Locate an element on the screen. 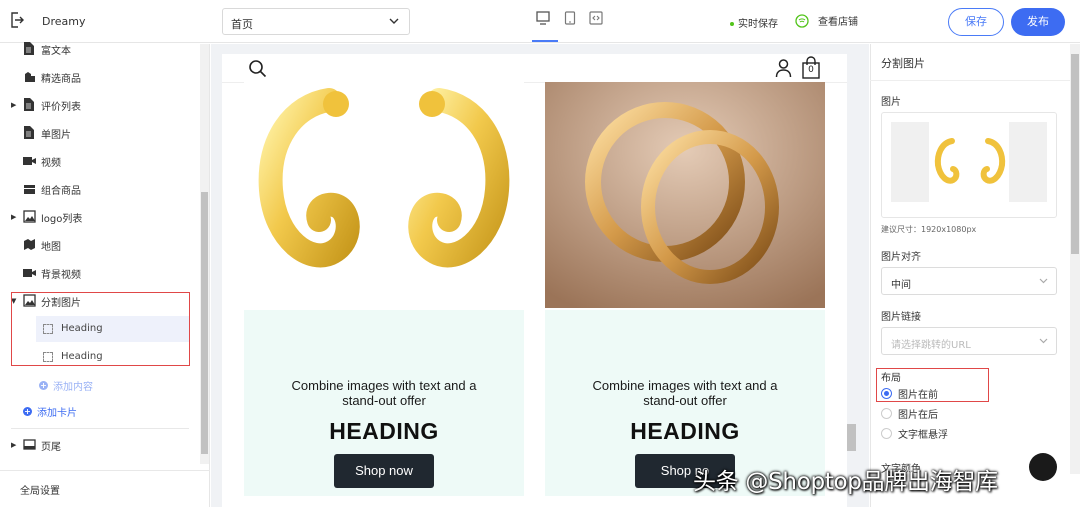 The height and width of the screenshot is (507, 1080). autosave-label: 实时保存 is located at coordinates (758, 24).